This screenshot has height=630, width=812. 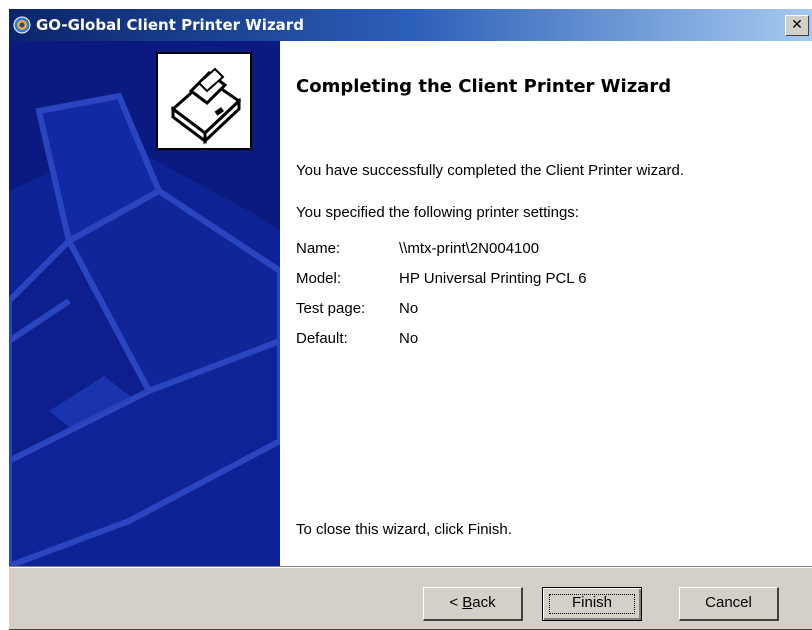 I want to click on close-button: ✕, so click(x=797, y=25).